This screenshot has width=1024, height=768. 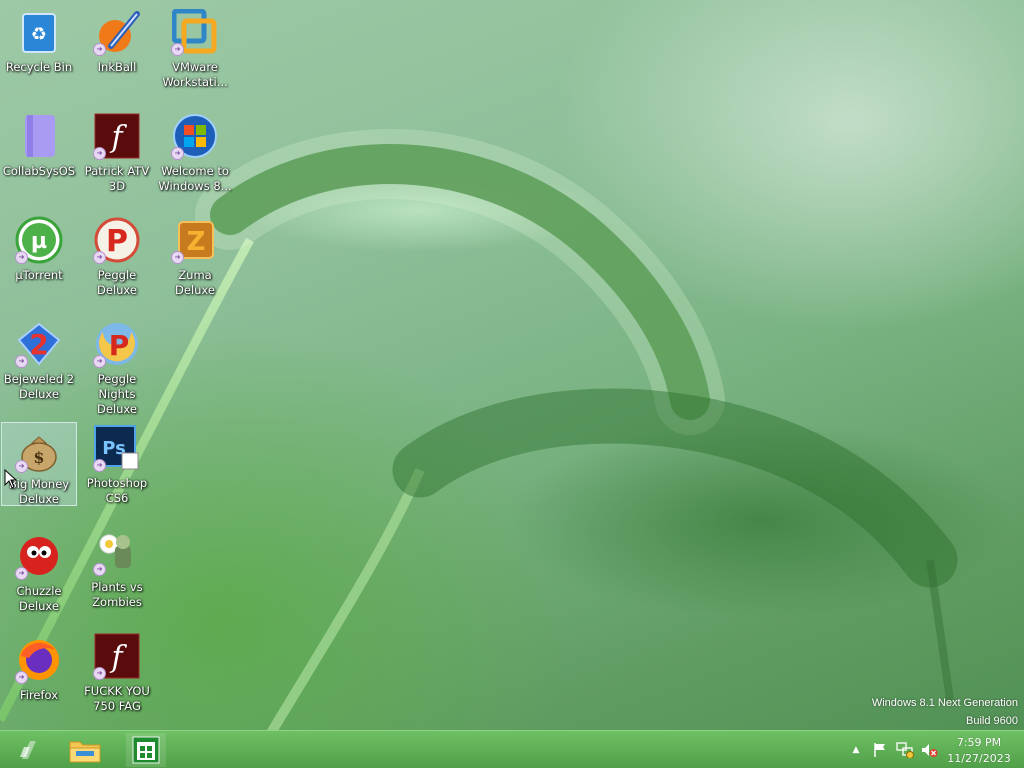 I want to click on start-button, so click(x=28, y=750).